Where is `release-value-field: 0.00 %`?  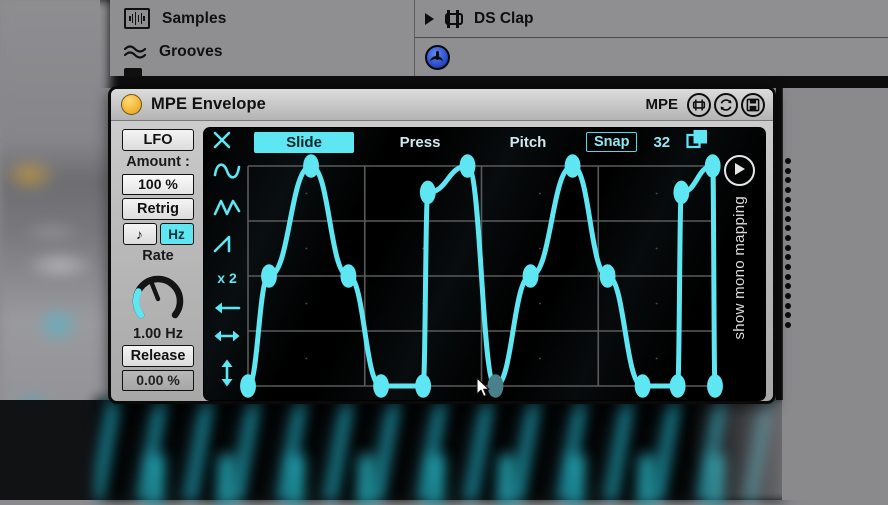
release-value-field: 0.00 % is located at coordinates (158, 380).